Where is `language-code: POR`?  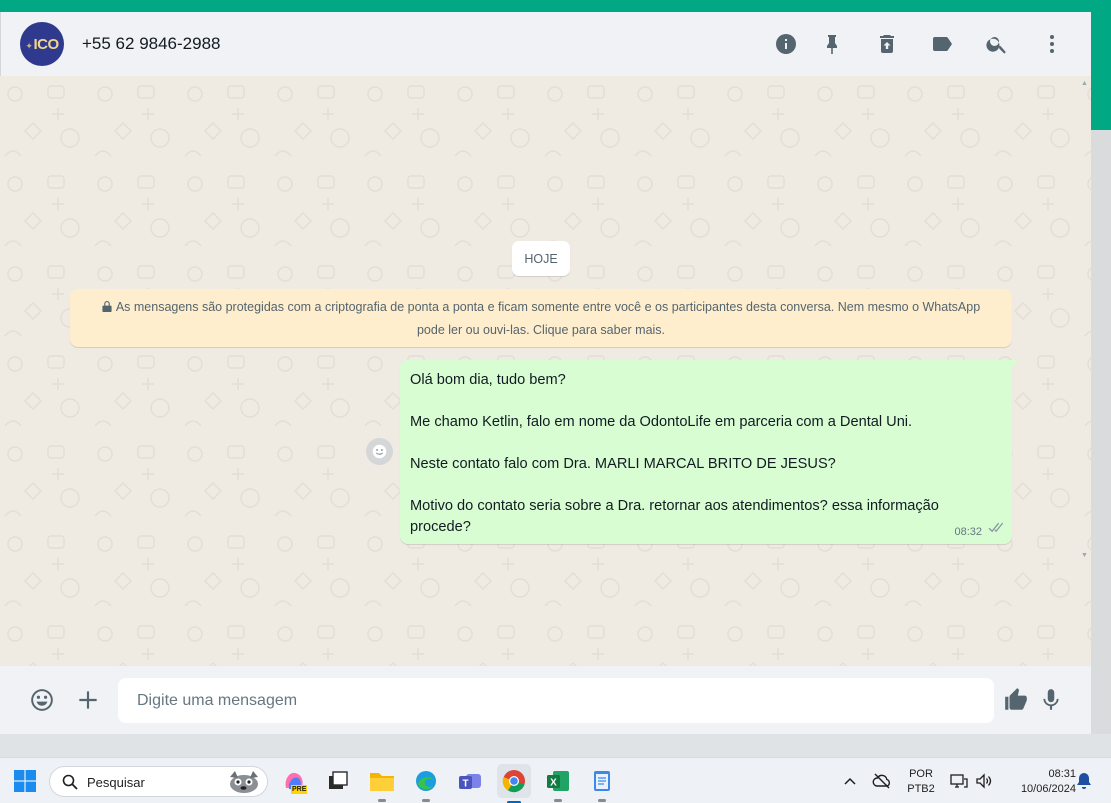
language-code: POR is located at coordinates (921, 774).